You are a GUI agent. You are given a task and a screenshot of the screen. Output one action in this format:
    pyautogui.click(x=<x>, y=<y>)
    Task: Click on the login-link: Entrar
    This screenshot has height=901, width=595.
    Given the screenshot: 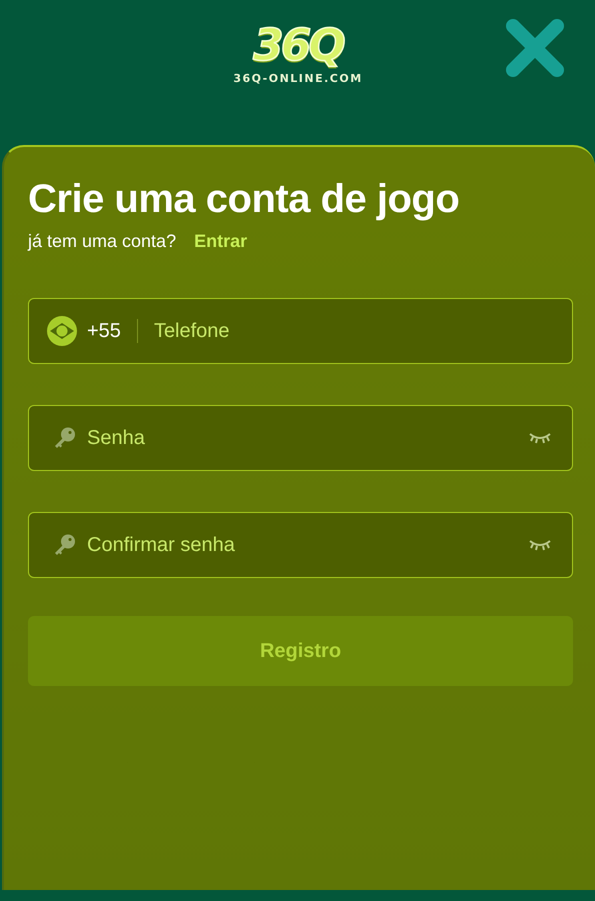 What is the action you would take?
    pyautogui.click(x=221, y=241)
    